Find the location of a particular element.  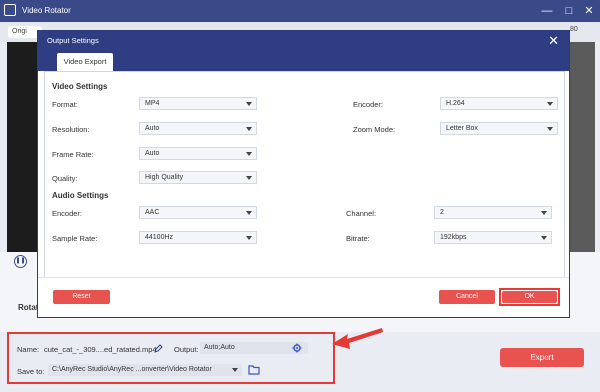

output-value: Auto;Auto is located at coordinates (219, 347).